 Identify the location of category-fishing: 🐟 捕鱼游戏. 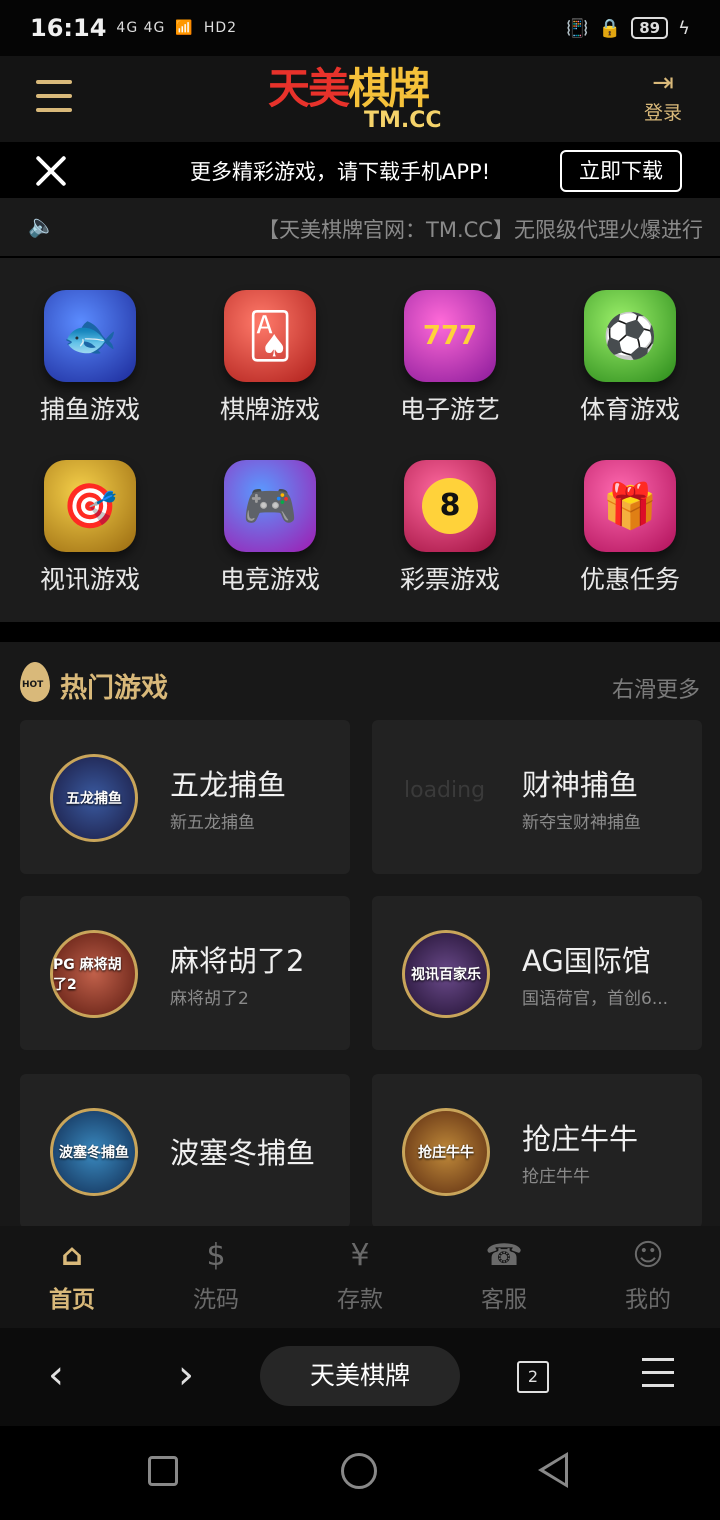
(90, 341).